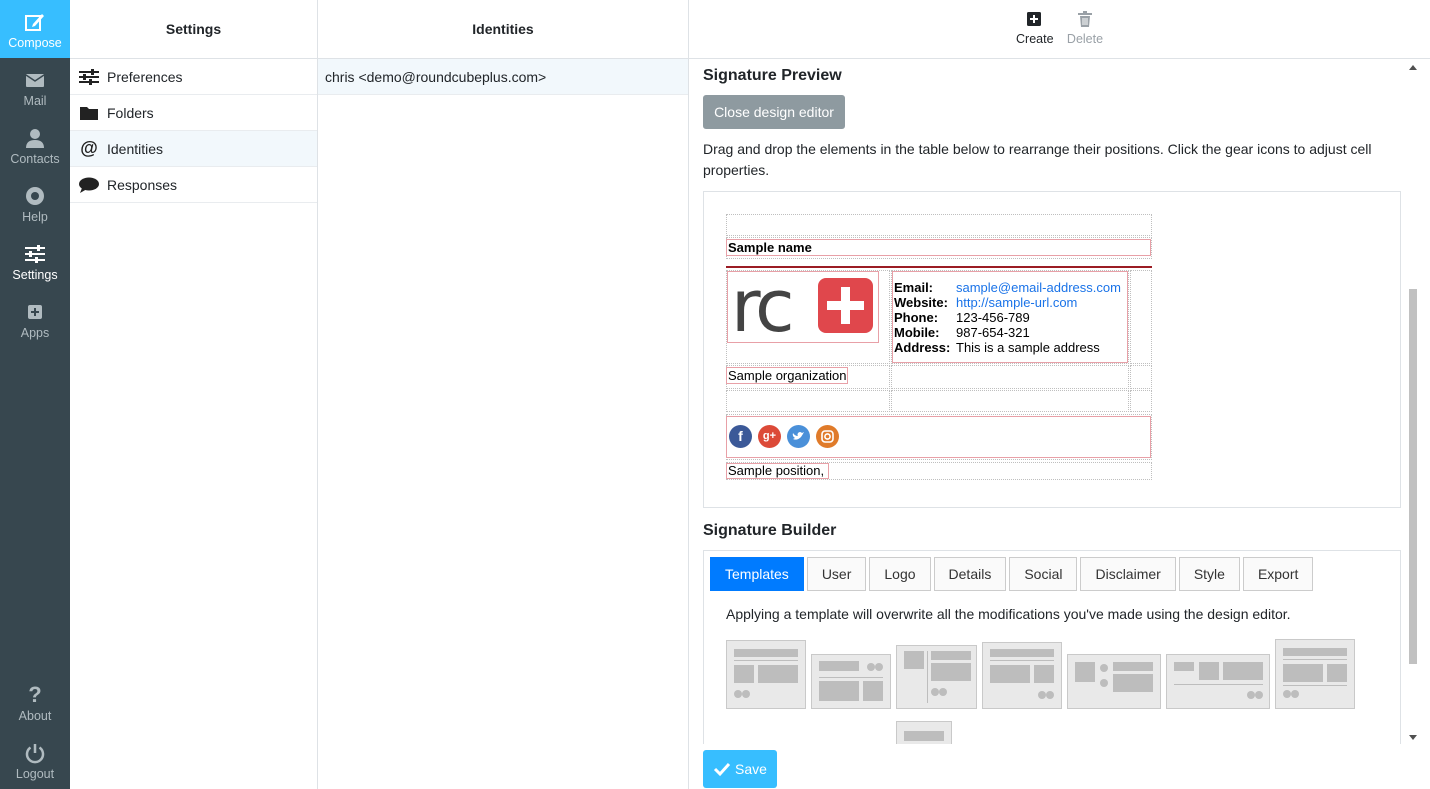 The width and height of the screenshot is (1430, 789). I want to click on plus-square-icon, so click(1034, 19).